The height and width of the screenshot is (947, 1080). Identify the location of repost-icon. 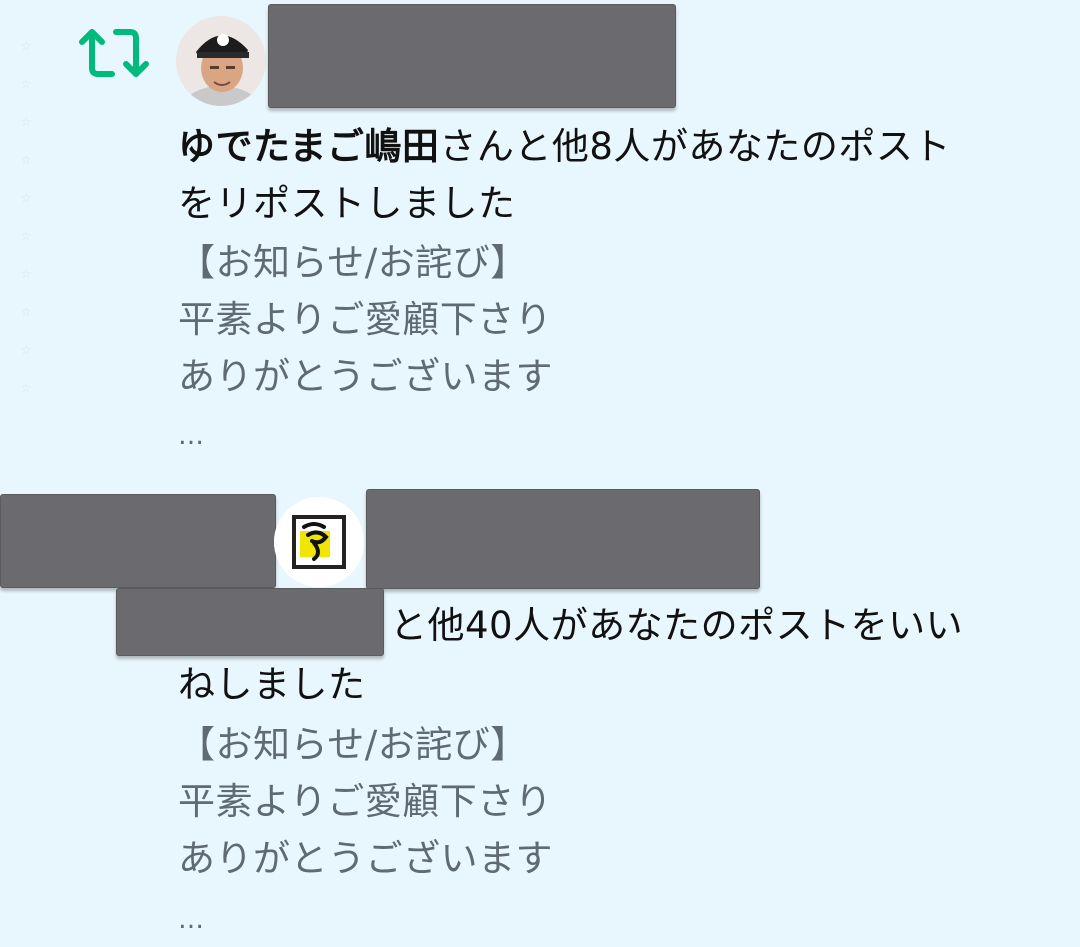
(114, 53).